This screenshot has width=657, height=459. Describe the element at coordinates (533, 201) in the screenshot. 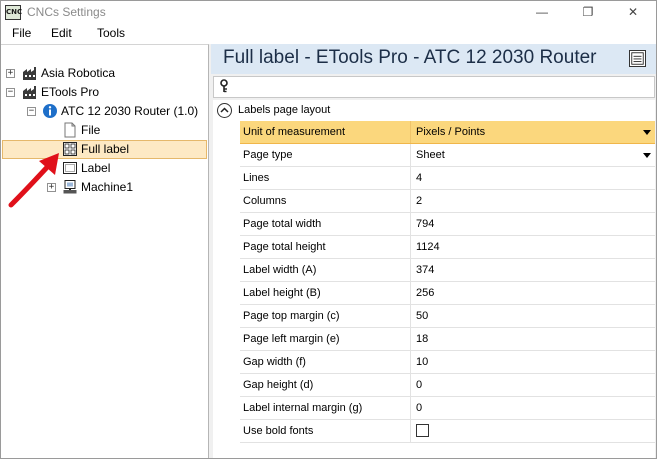

I see `prop-value: 2` at that location.